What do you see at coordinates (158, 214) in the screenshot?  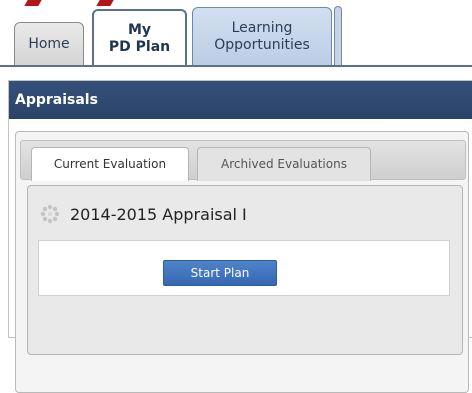 I see `evaluation-title: 2014-2015 Appraisal I` at bounding box center [158, 214].